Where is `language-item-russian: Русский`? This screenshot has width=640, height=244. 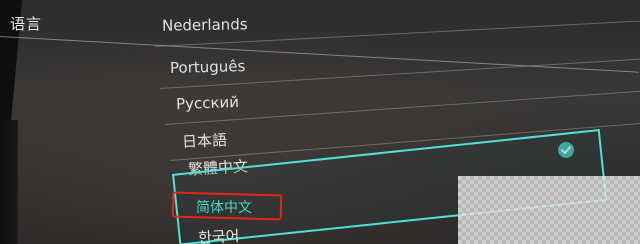
language-item-russian: Русский is located at coordinates (208, 103).